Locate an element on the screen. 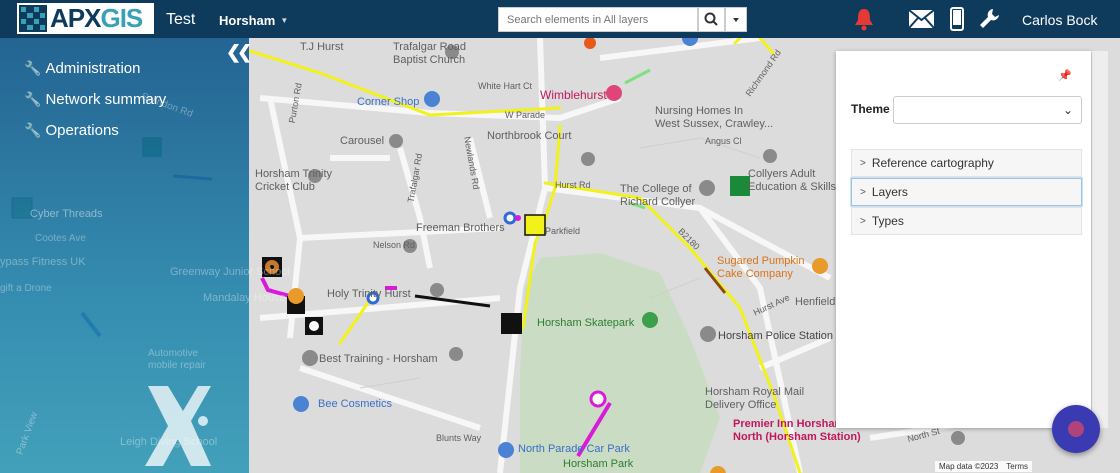  accordion-label: Reference cartography is located at coordinates (932, 163).